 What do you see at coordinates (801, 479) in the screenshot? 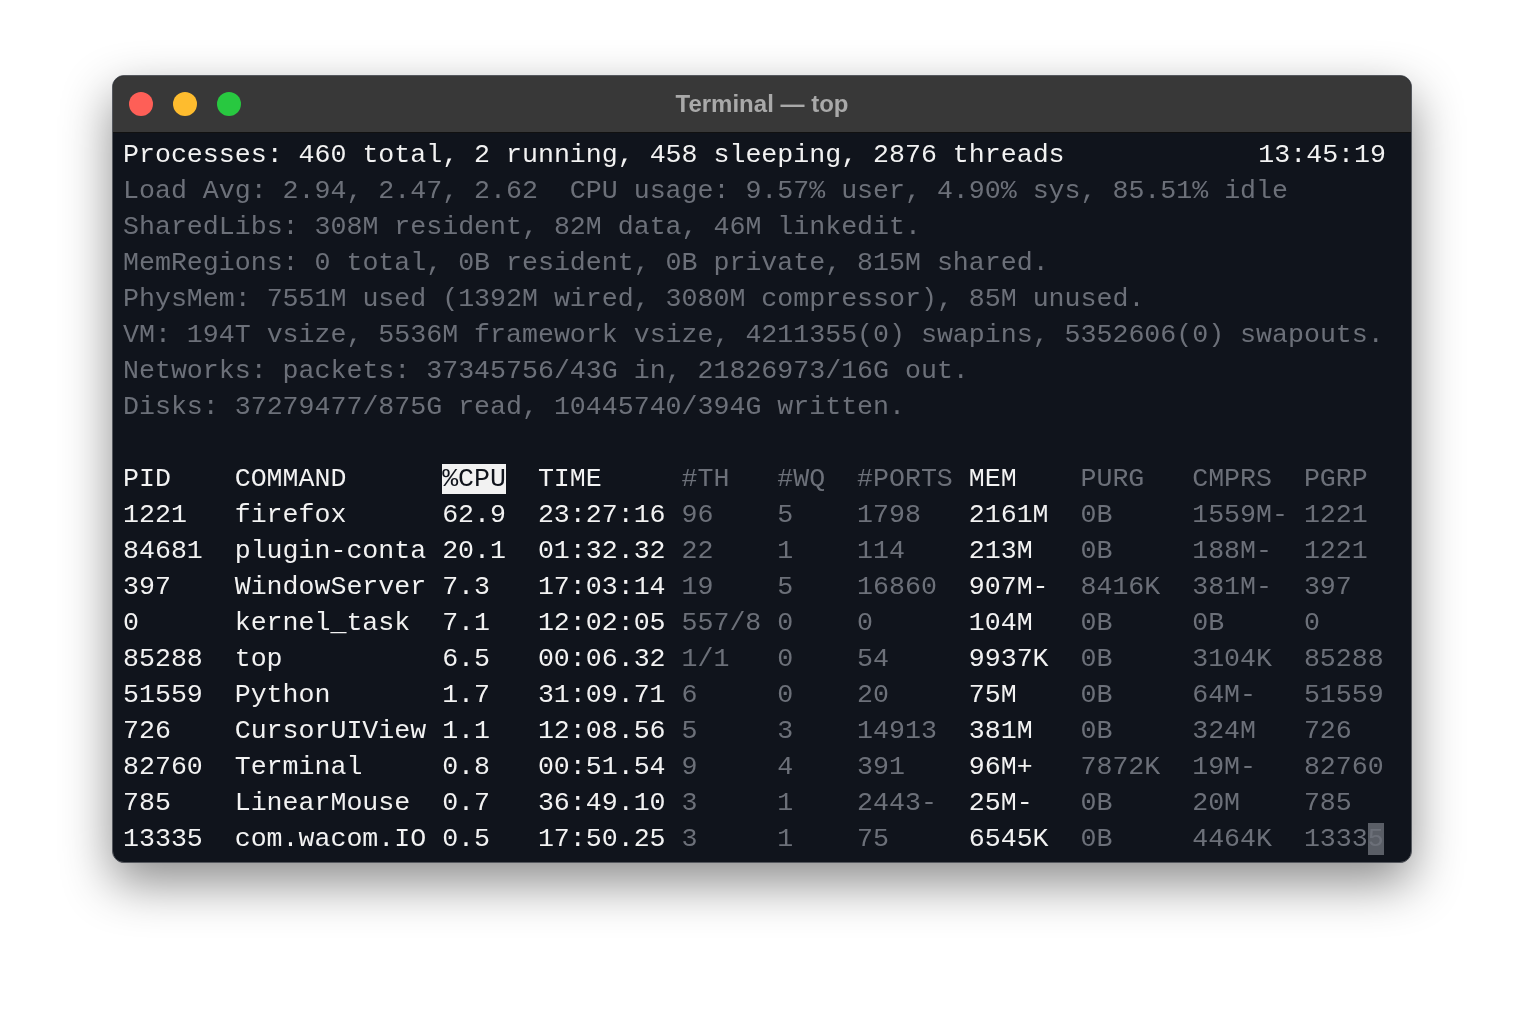
I see `column-header: #WQ` at bounding box center [801, 479].